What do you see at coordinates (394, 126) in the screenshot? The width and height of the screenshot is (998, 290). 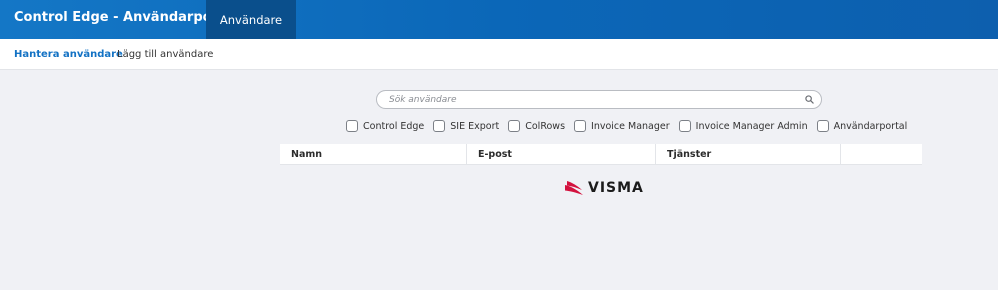 I see `filter-label: Control Edge` at bounding box center [394, 126].